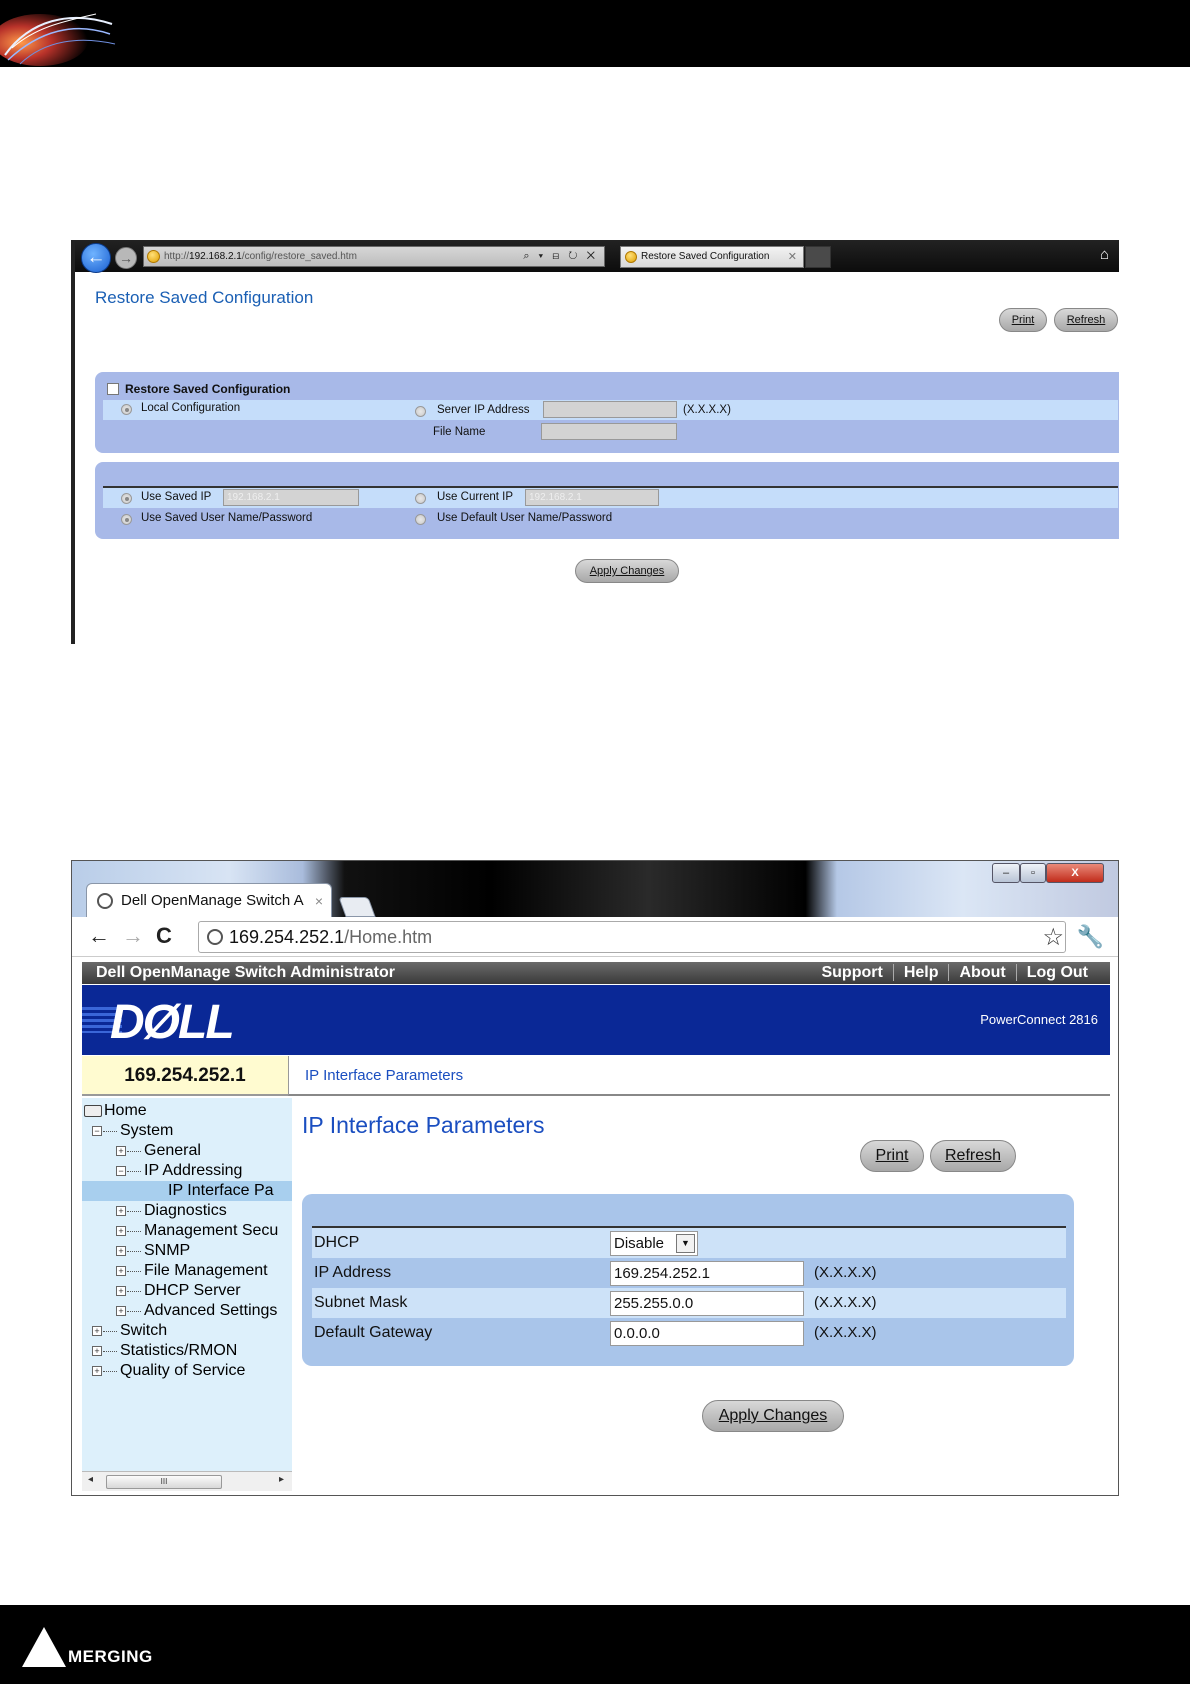  I want to click on scroll-right-icon: ▸, so click(281, 1479).